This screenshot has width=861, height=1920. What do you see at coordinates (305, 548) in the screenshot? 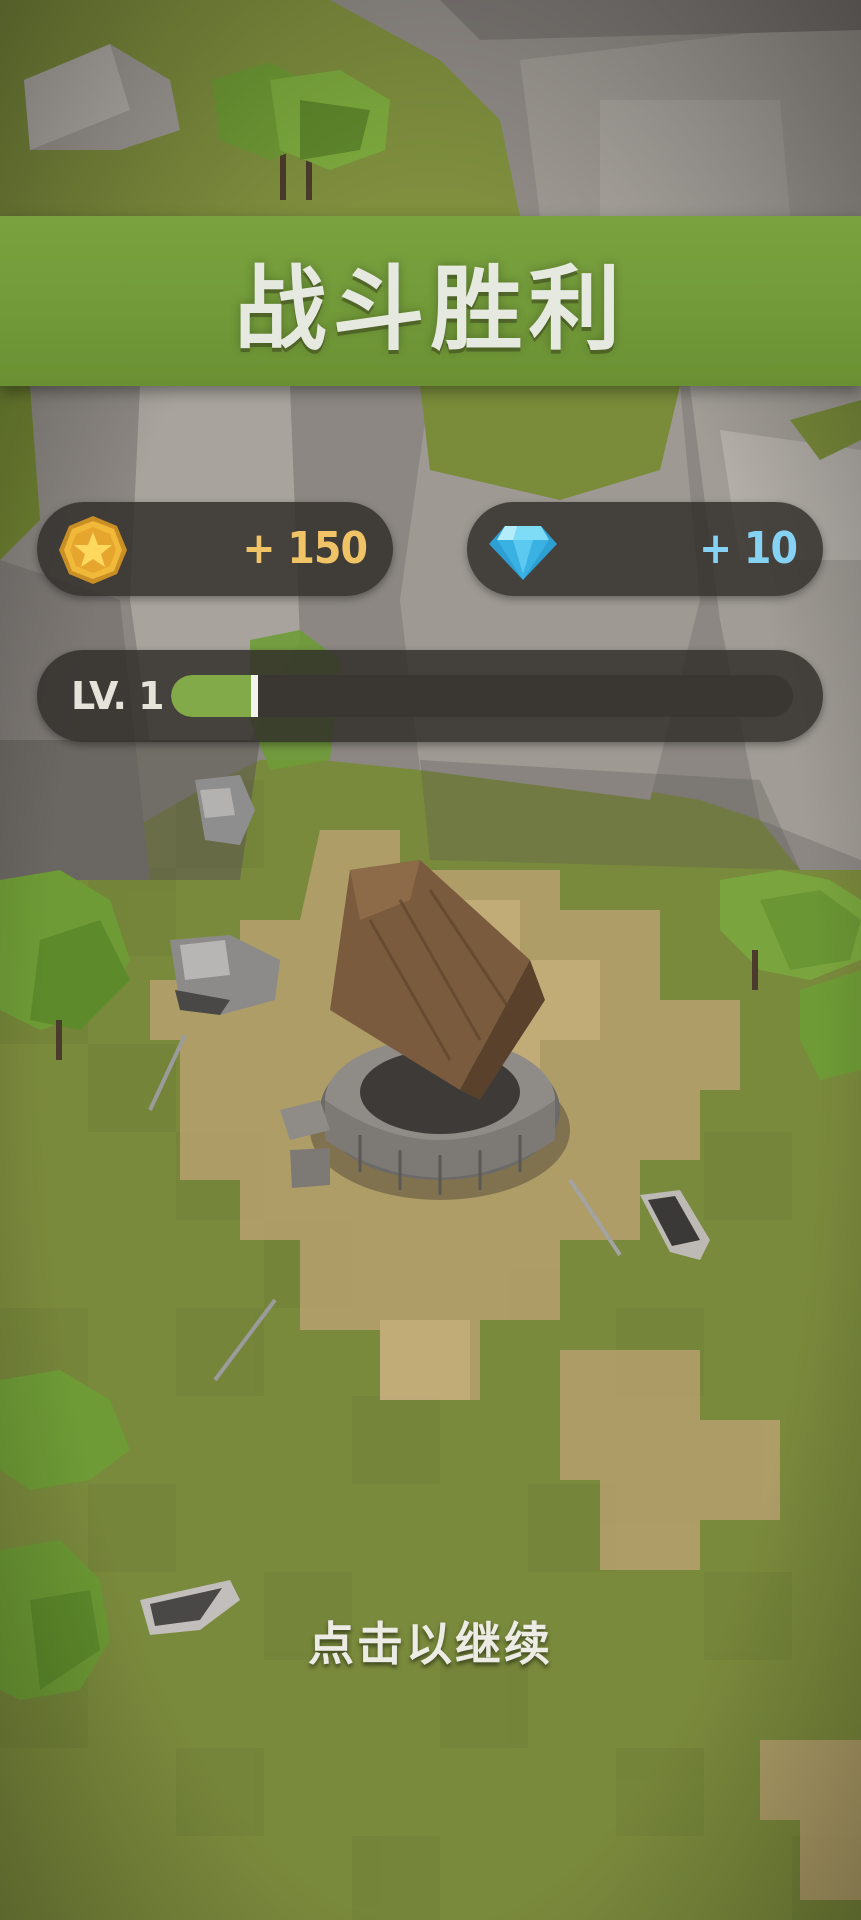
I see `gold-amount: + 150` at bounding box center [305, 548].